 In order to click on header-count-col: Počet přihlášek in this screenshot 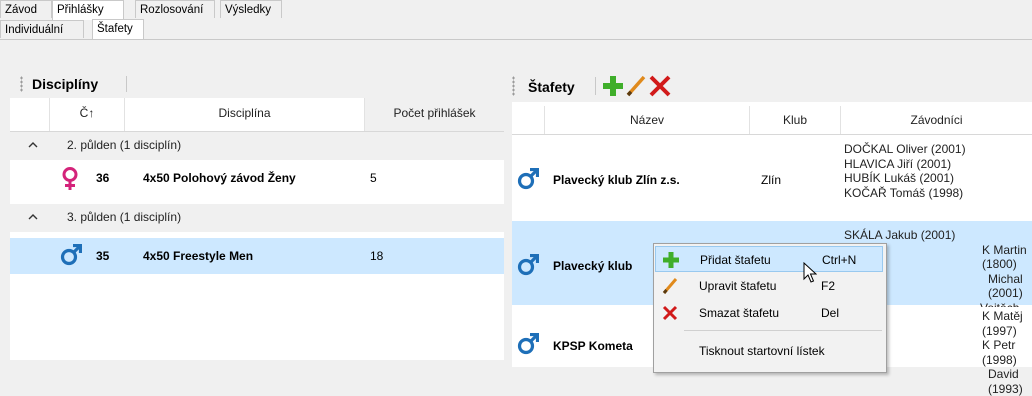, I will do `click(434, 114)`.